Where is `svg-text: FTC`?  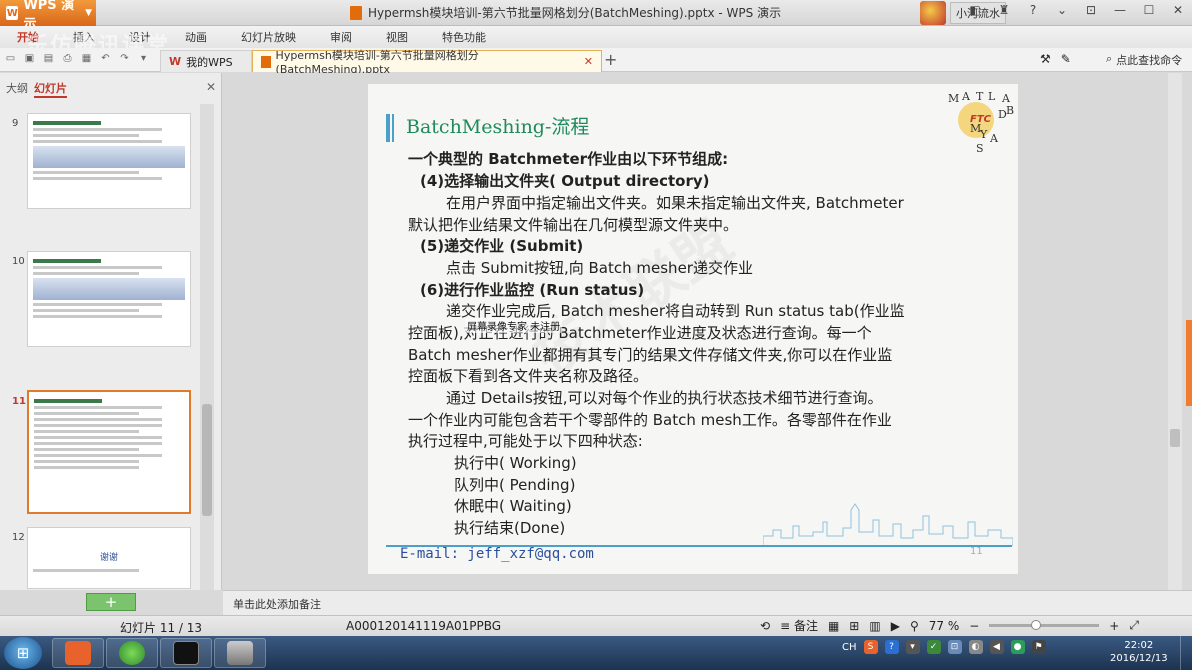 svg-text: FTC is located at coordinates (981, 119).